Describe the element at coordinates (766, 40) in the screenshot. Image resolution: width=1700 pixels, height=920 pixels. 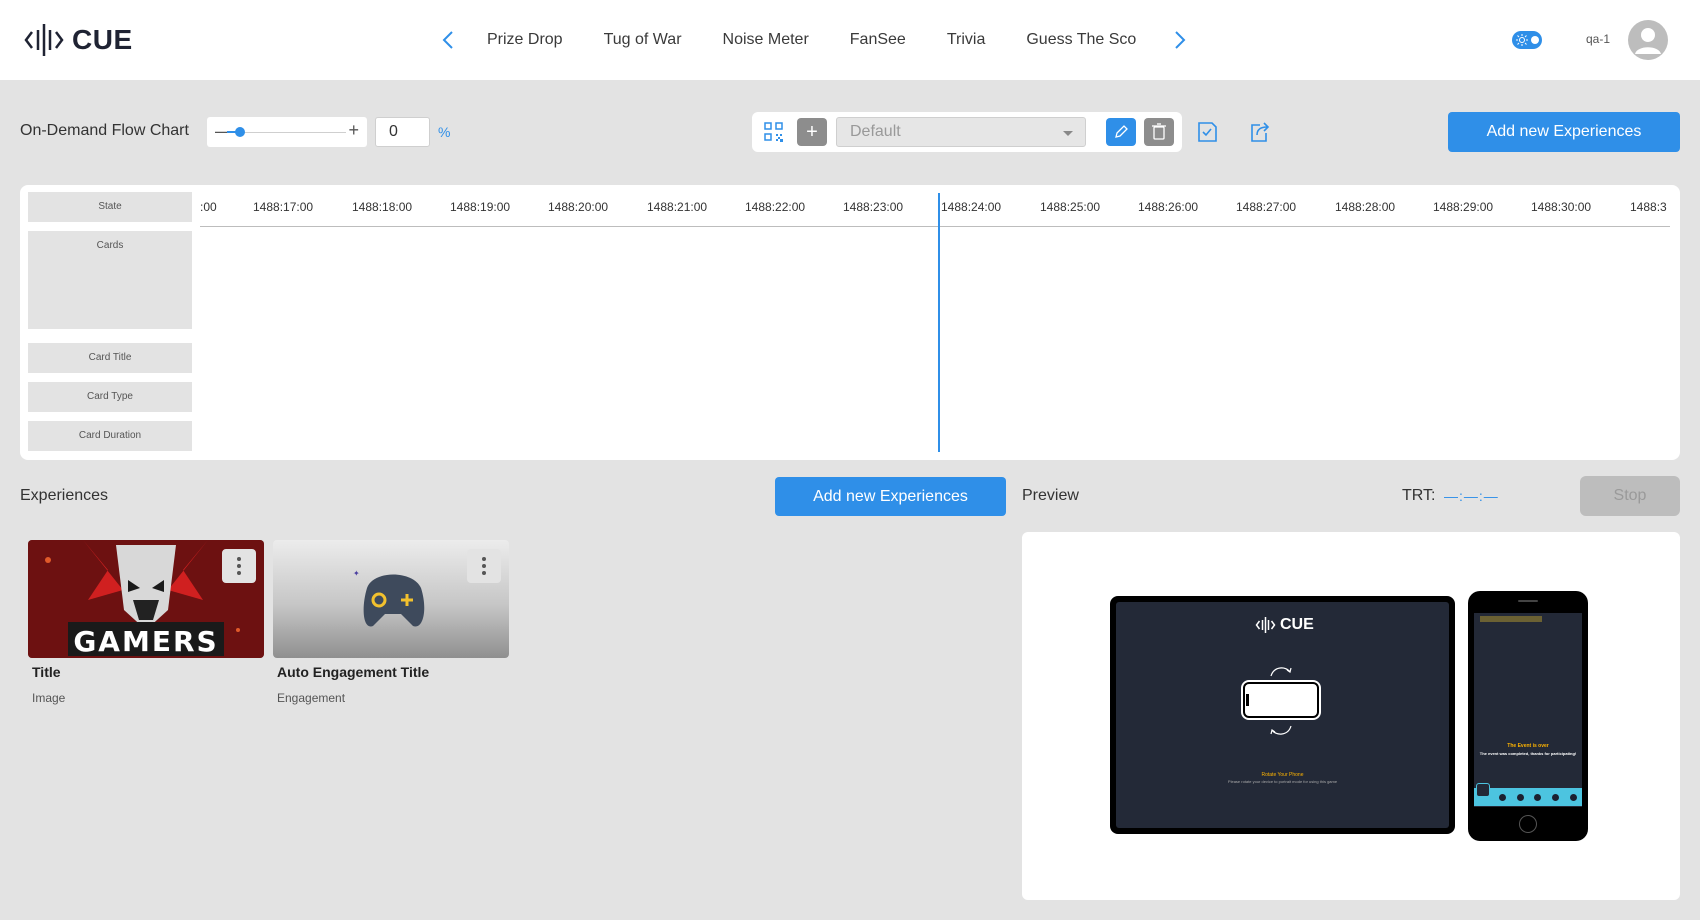
I see `tab-noise-meter: Noise Meter` at that location.